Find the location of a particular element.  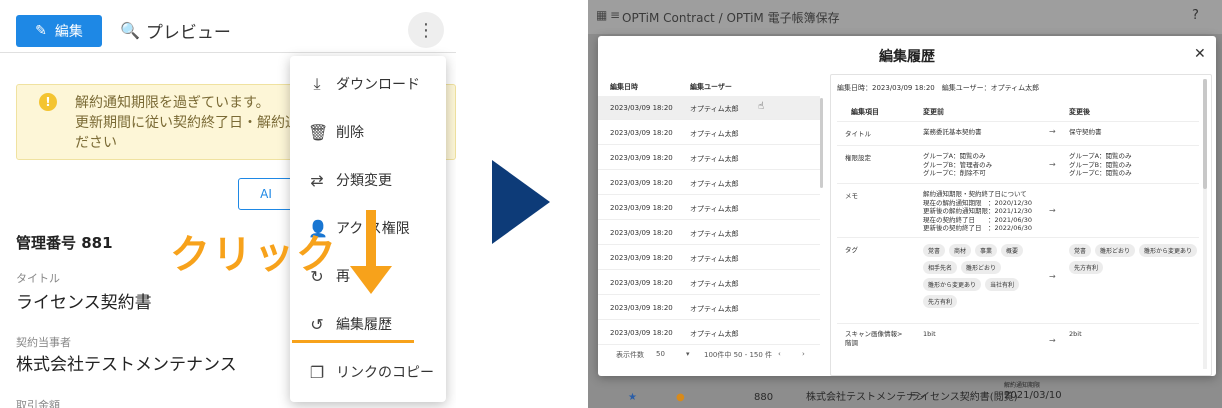

warning-icon: ! is located at coordinates (48, 102).